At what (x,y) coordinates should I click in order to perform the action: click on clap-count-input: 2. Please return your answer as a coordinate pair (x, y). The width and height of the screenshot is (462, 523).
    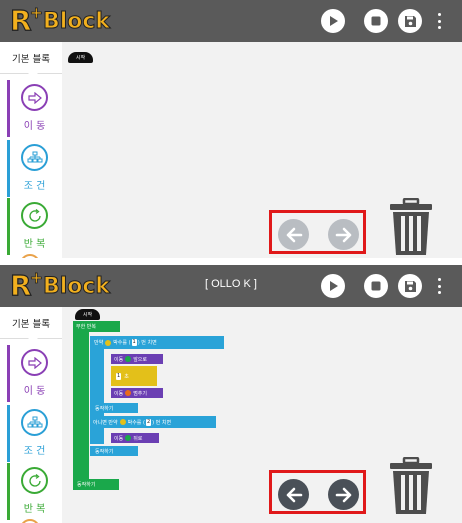
    Looking at the image, I should click on (148, 422).